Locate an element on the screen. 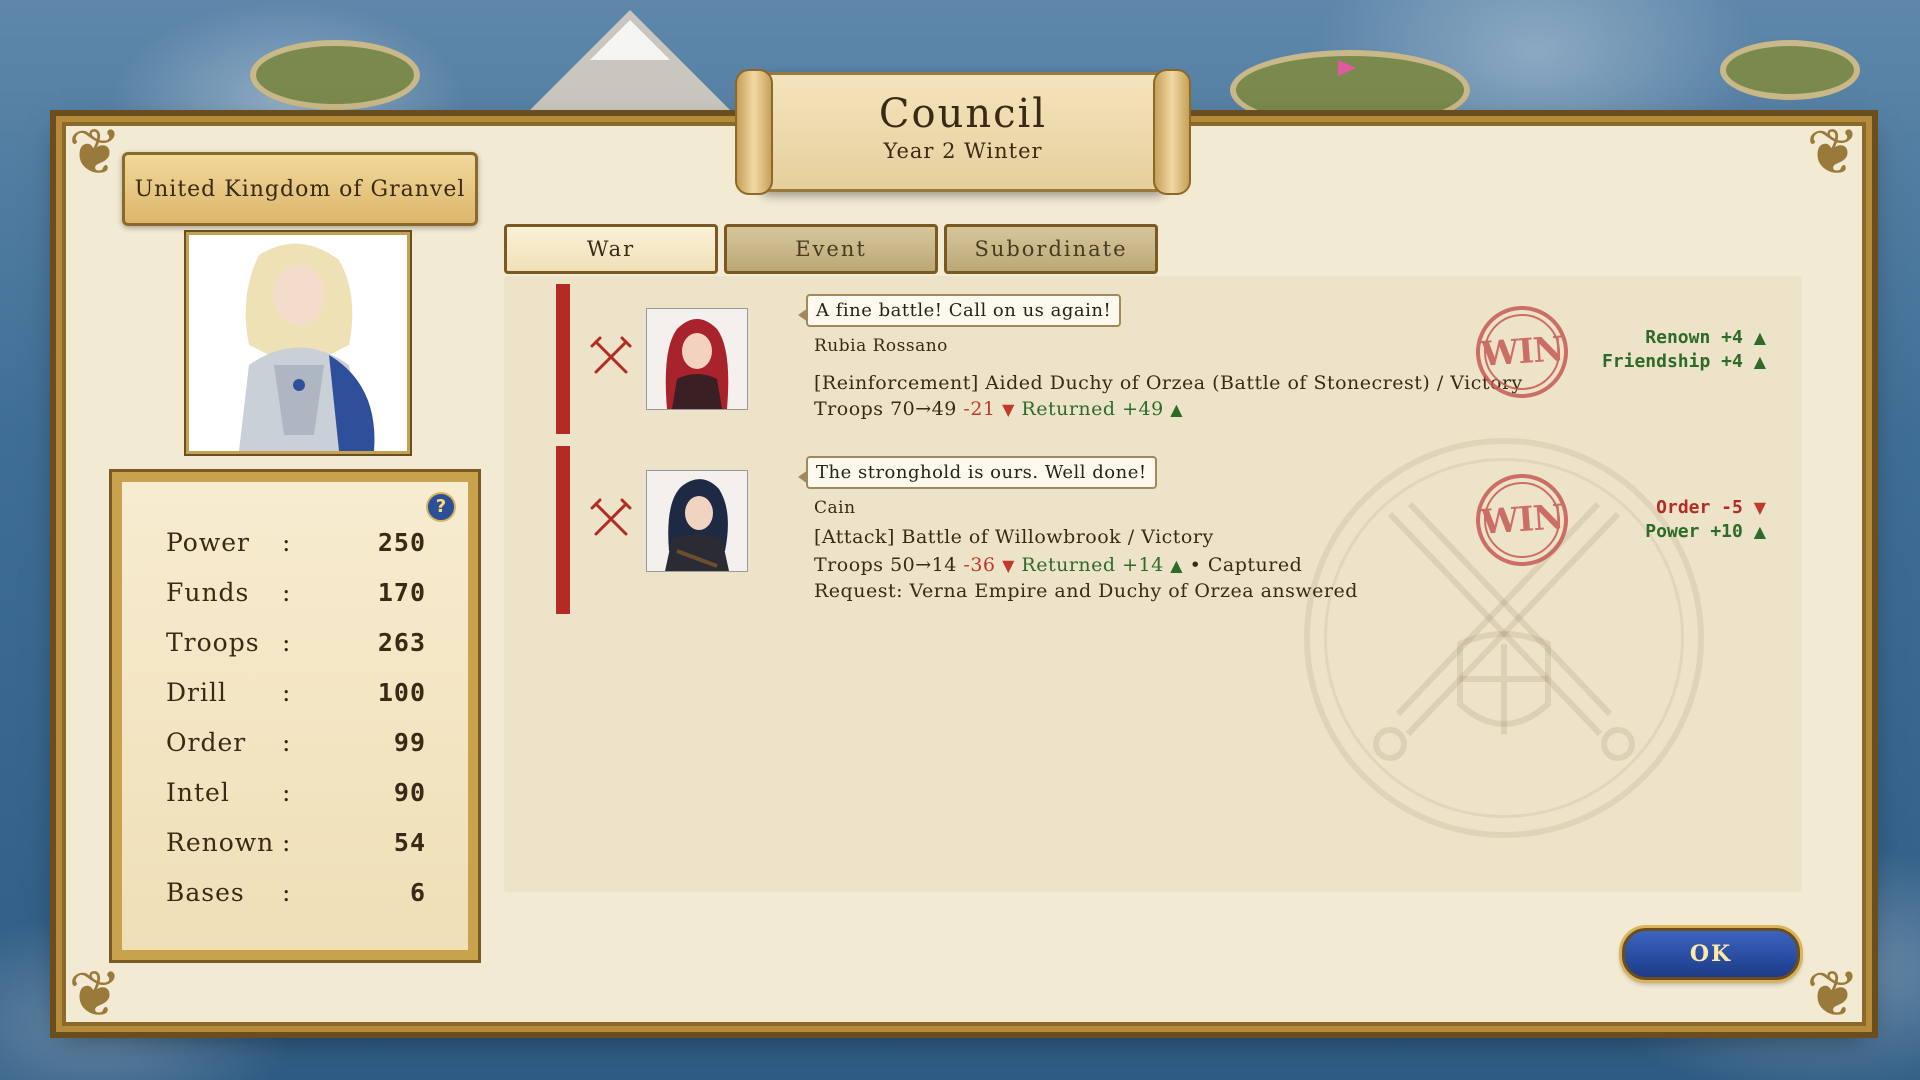 Image resolution: width=1920 pixels, height=1080 pixels. tab-subordinate: Subordinate is located at coordinates (1051, 249).